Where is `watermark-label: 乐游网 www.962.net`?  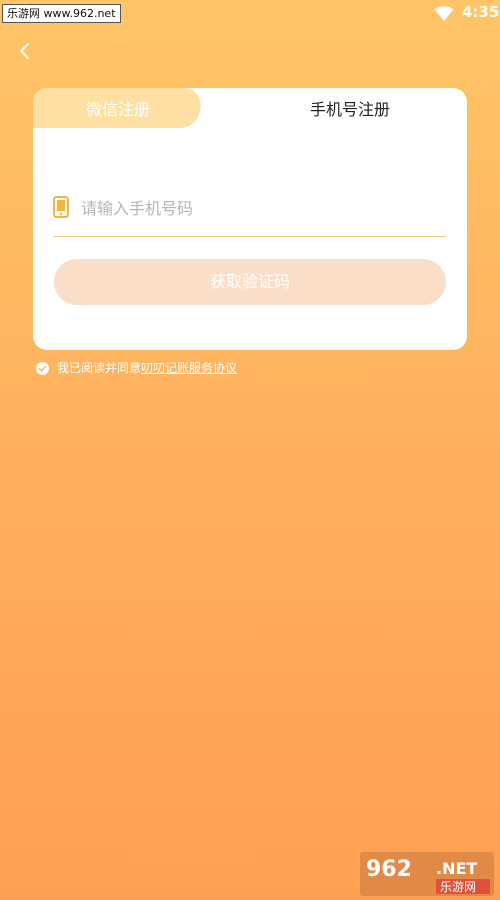
watermark-label: 乐游网 www.962.net is located at coordinates (61, 13).